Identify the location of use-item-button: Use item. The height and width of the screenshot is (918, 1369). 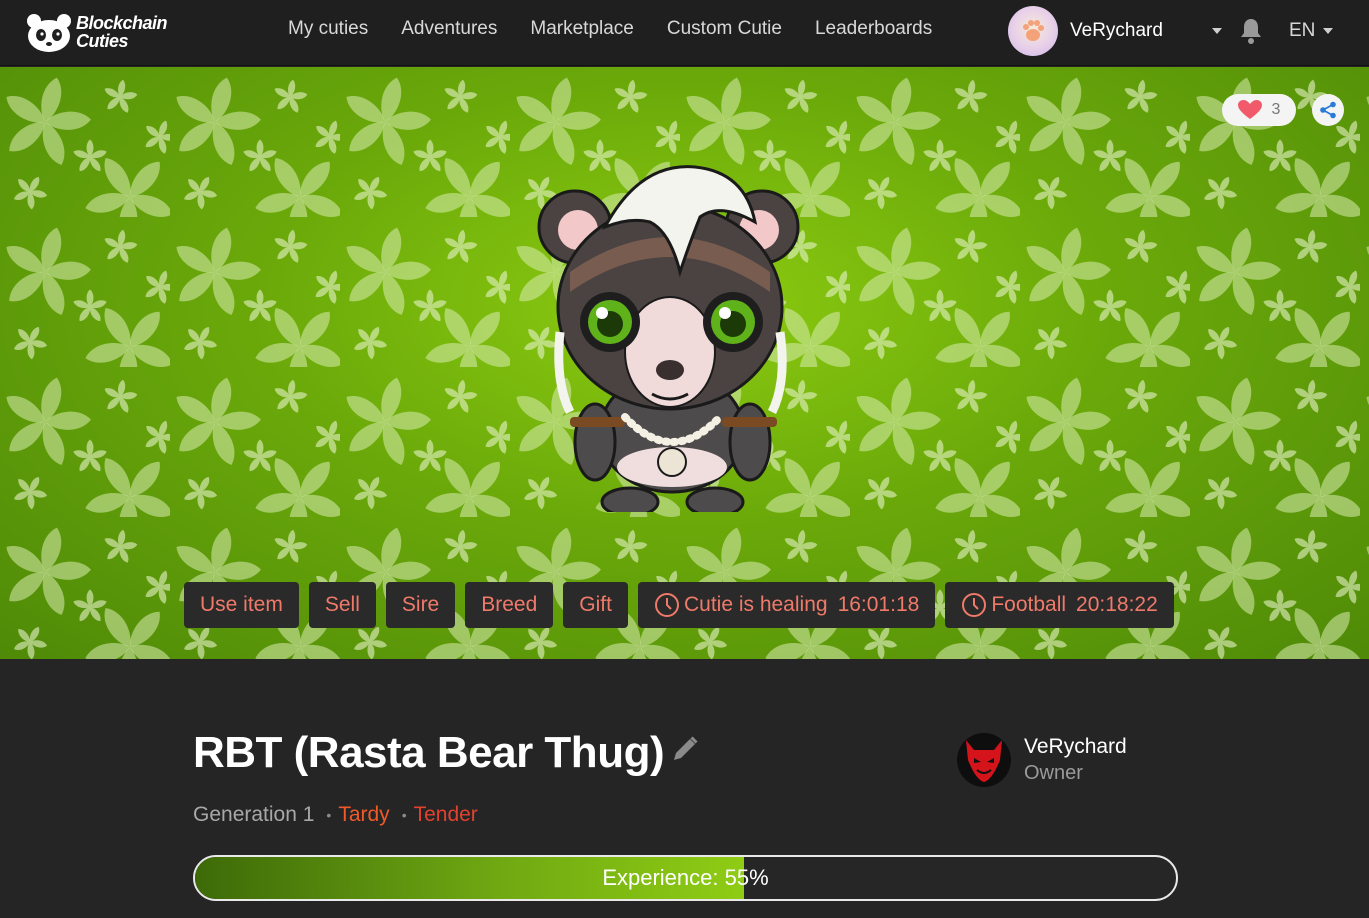
(241, 605).